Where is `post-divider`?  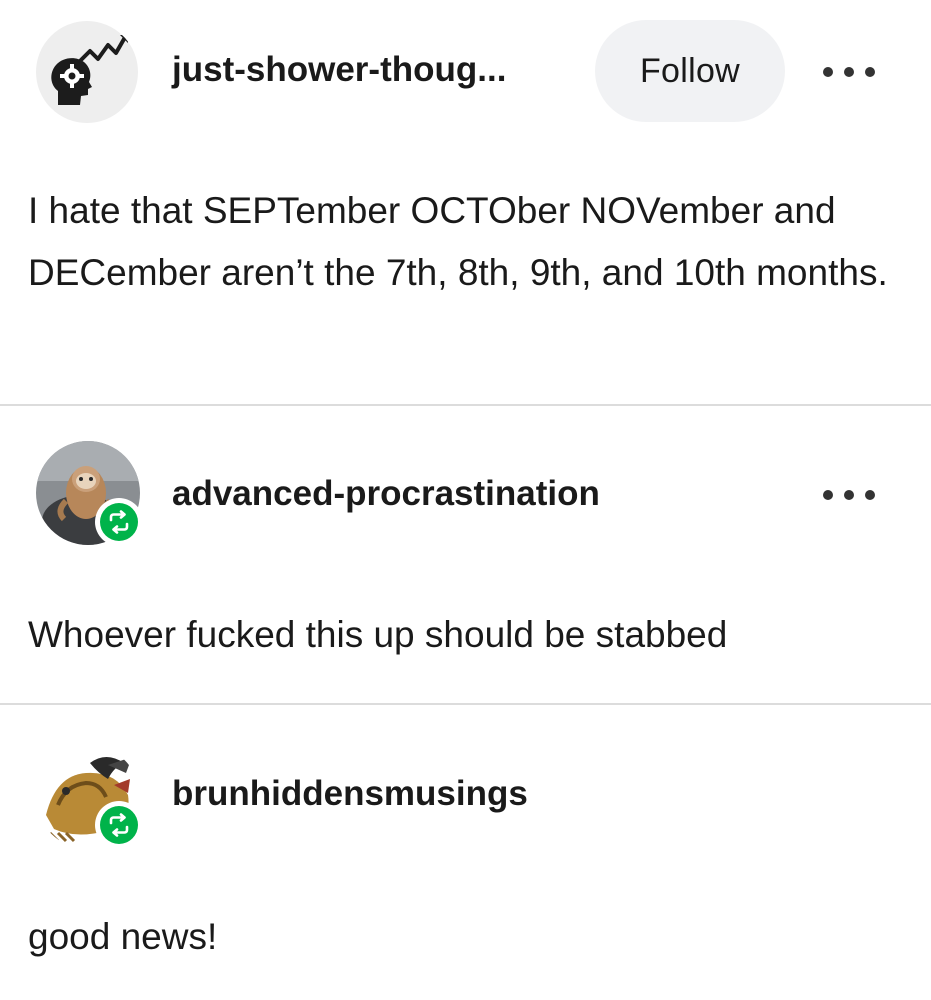
post-divider is located at coordinates (465, 405).